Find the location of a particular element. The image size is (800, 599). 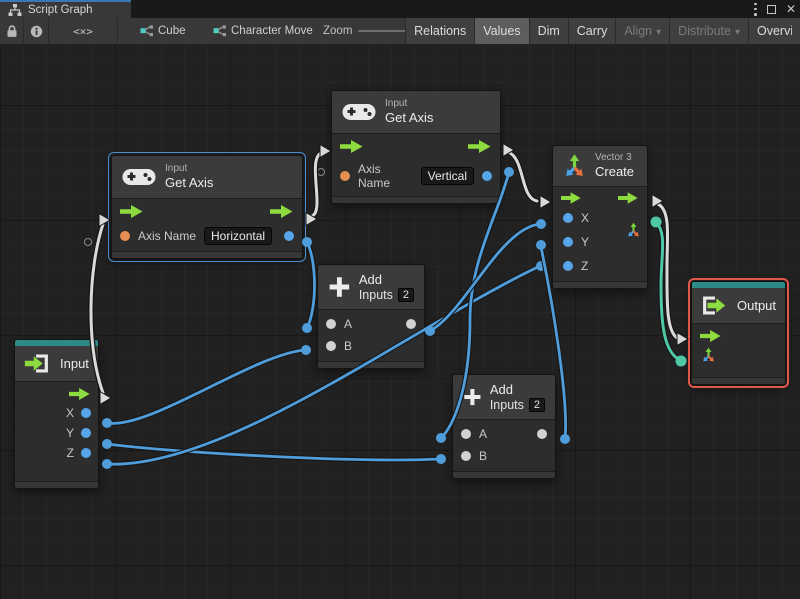

control-flow-row is located at coordinates (416, 145).